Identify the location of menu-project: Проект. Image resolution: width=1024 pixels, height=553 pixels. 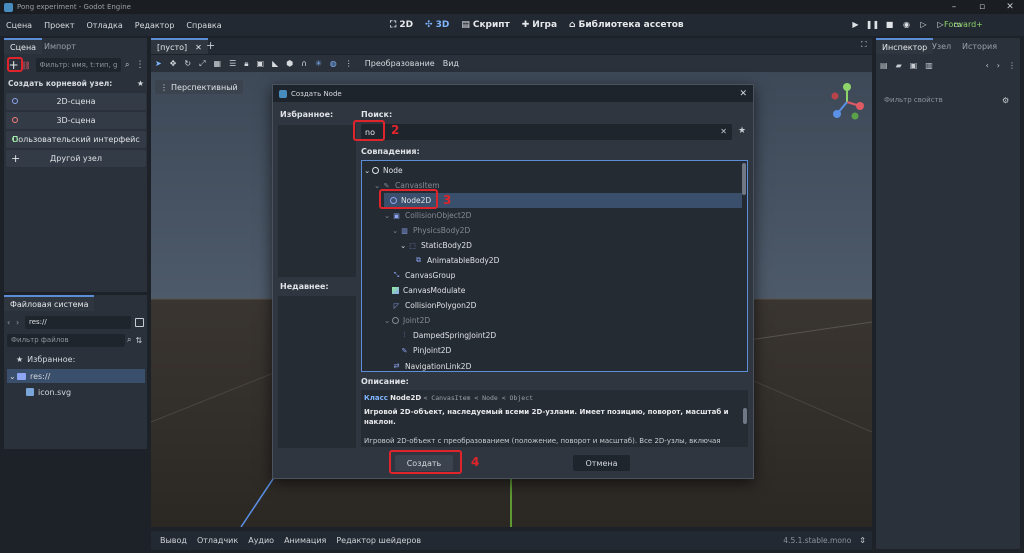
(59, 25).